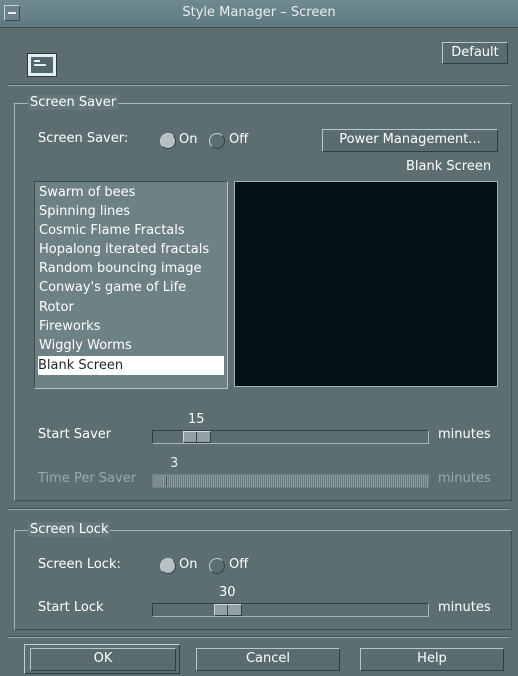 Image resolution: width=518 pixels, height=676 pixels. Describe the element at coordinates (188, 564) in the screenshot. I see `screen-lock-on-label: On` at that location.